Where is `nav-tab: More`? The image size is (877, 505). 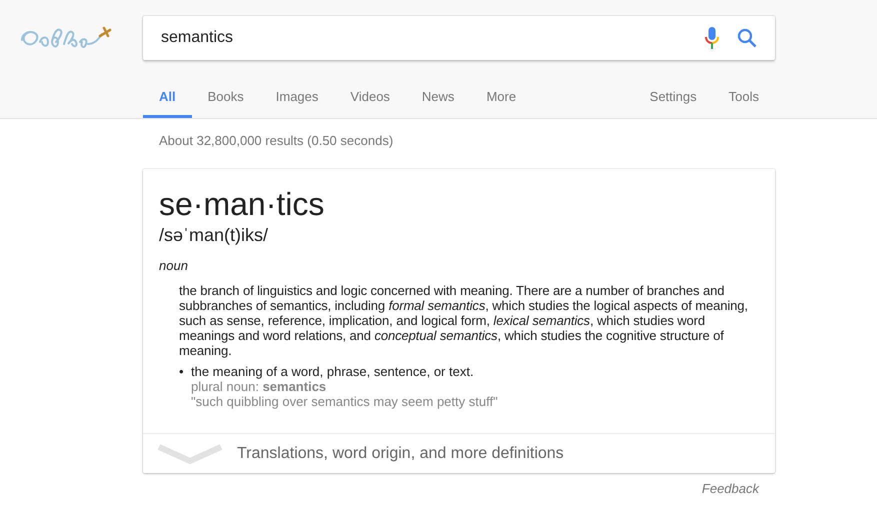
nav-tab: More is located at coordinates (501, 96).